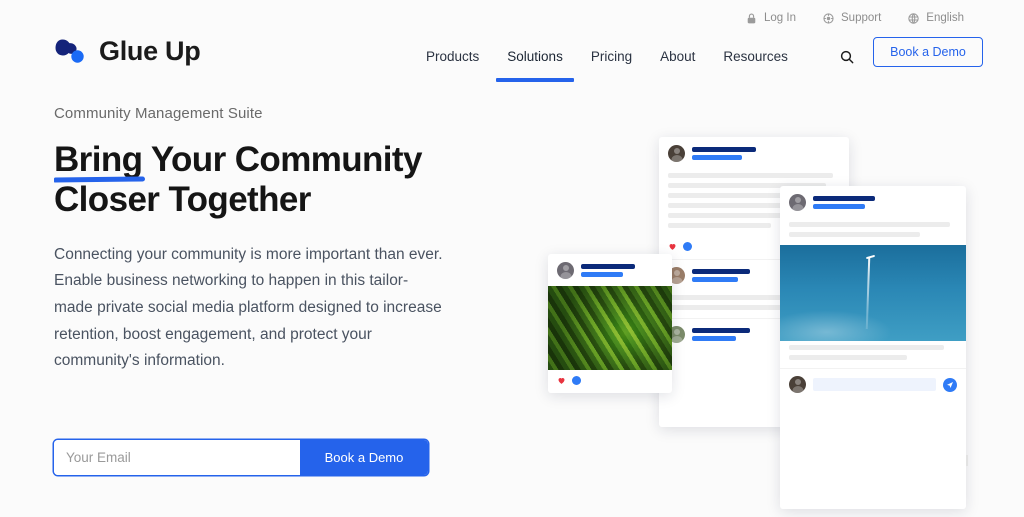 The image size is (1024, 517). I want to click on comment-composer, so click(873, 384).